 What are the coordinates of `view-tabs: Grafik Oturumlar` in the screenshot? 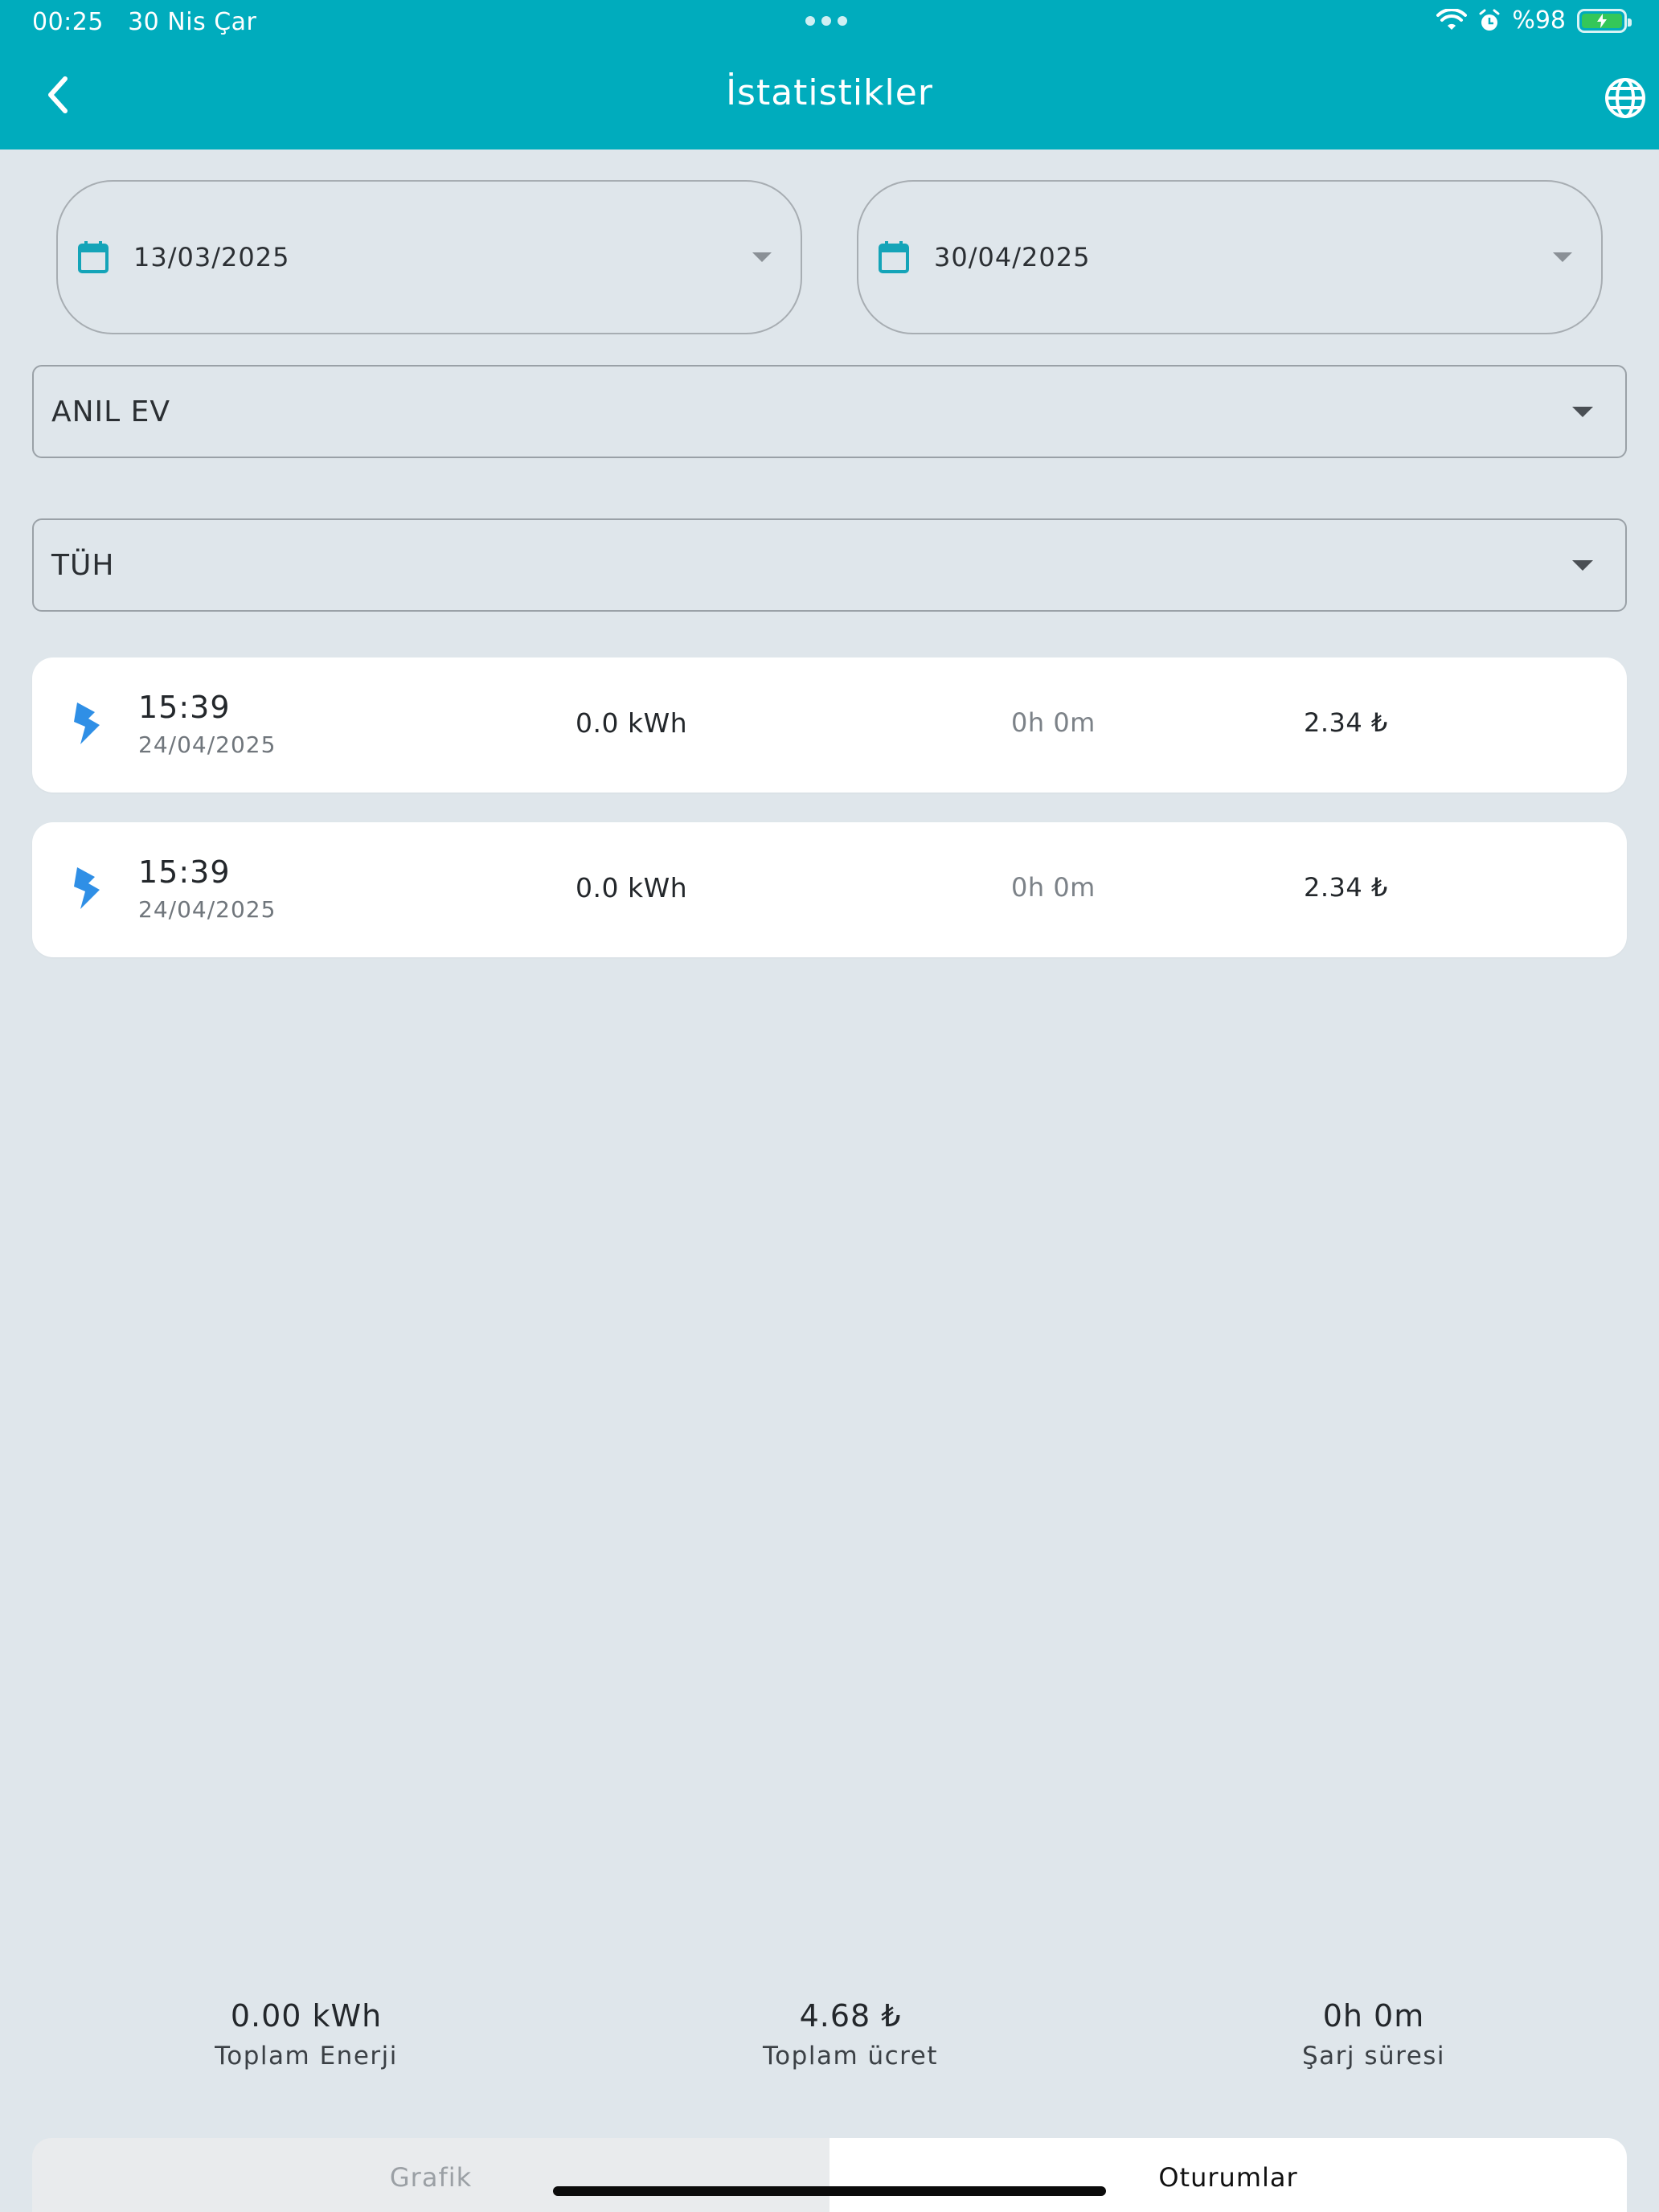 It's located at (829, 2175).